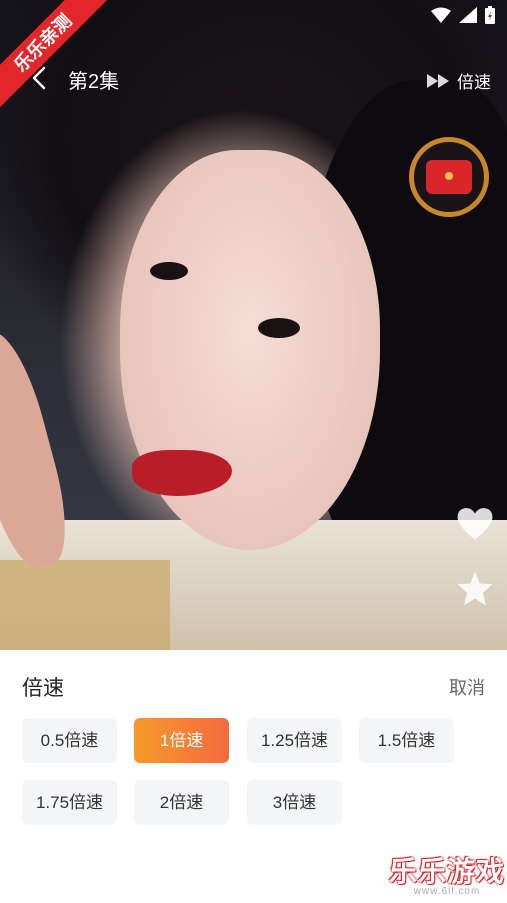 The image size is (507, 903). I want to click on battery-icon, so click(490, 15).